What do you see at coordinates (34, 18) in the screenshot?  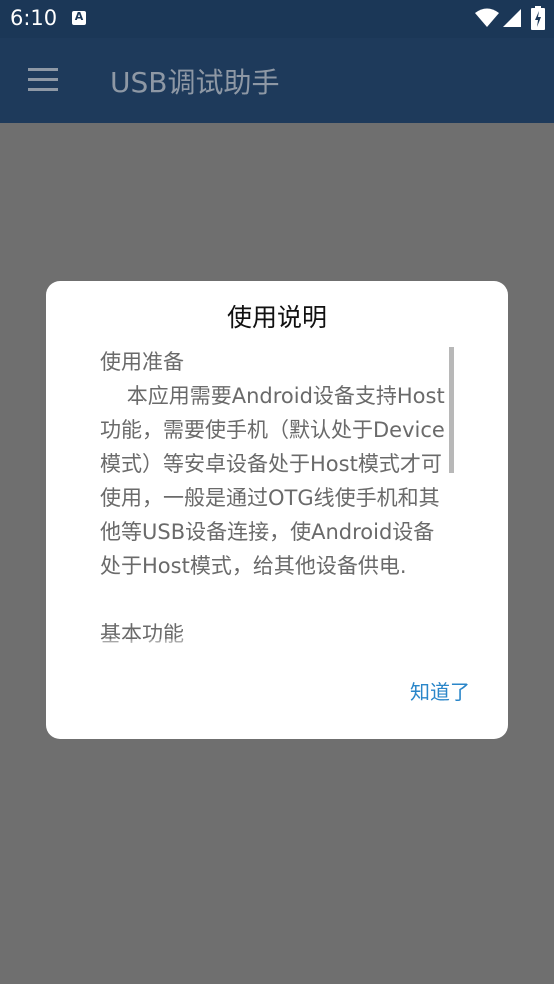 I see `status-time: 6:10` at bounding box center [34, 18].